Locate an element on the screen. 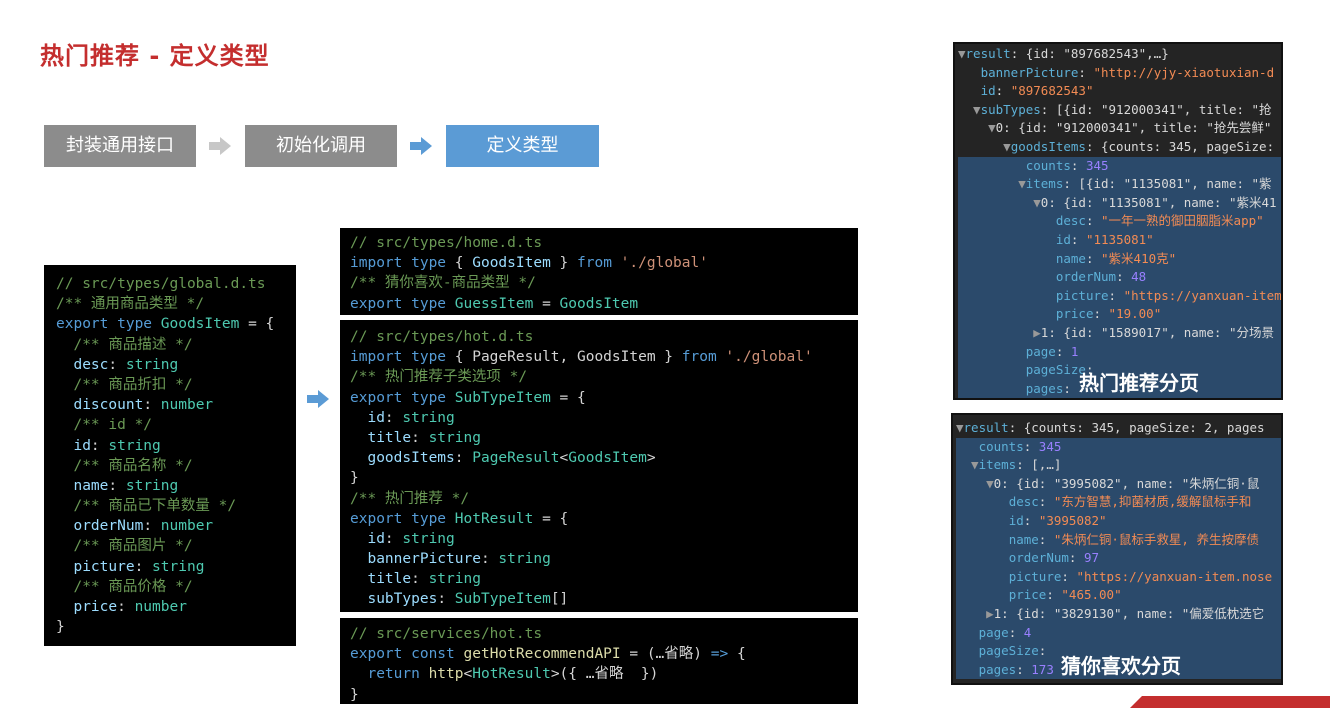 This screenshot has height=708, width=1330. code-line: export type GoodsItem = { is located at coordinates (176, 324).